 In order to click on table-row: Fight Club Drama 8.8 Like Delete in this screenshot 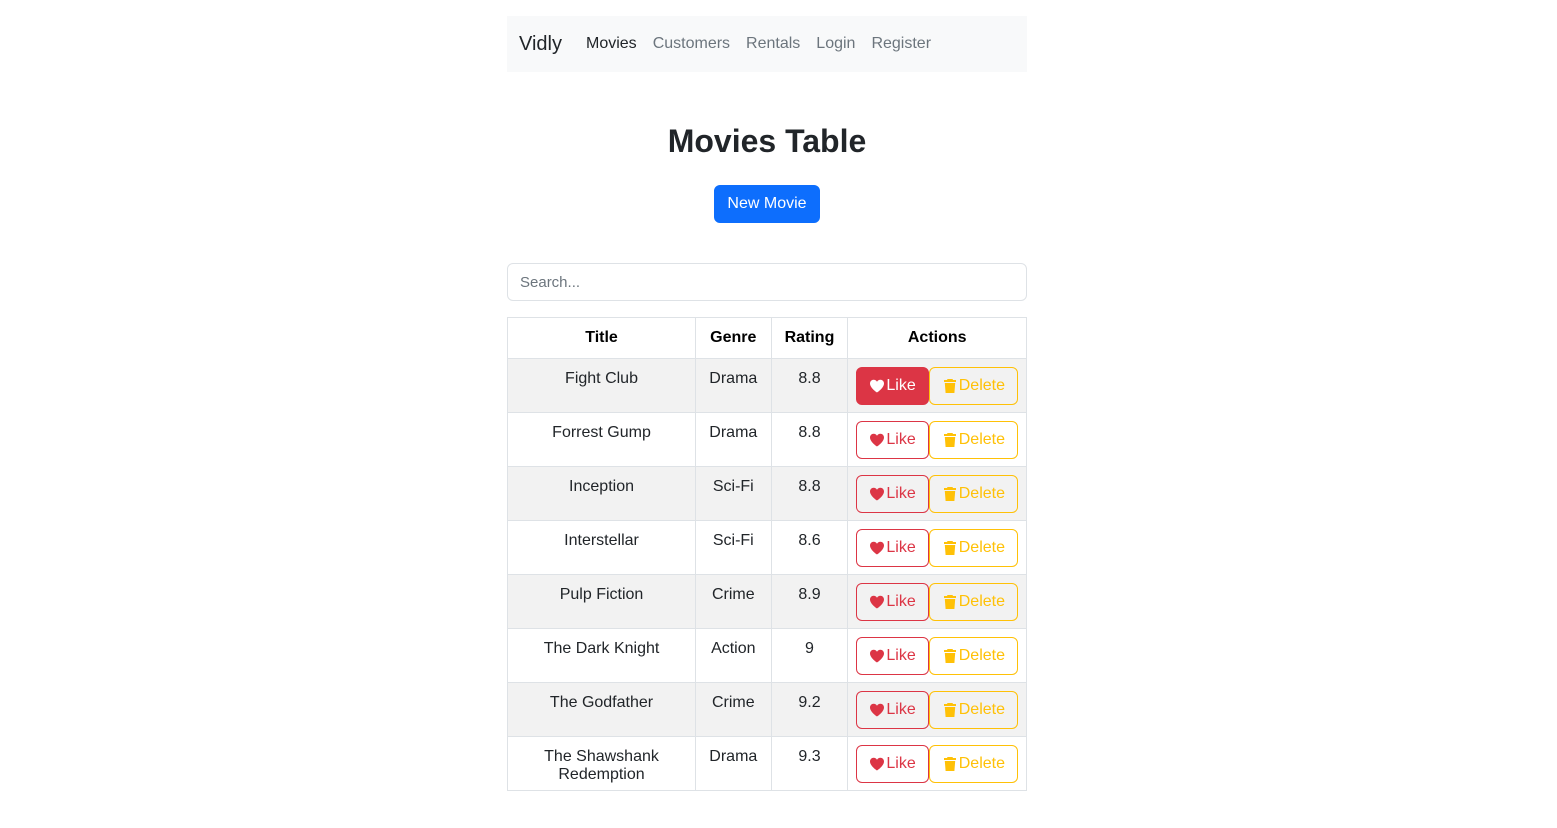, I will do `click(766, 385)`.